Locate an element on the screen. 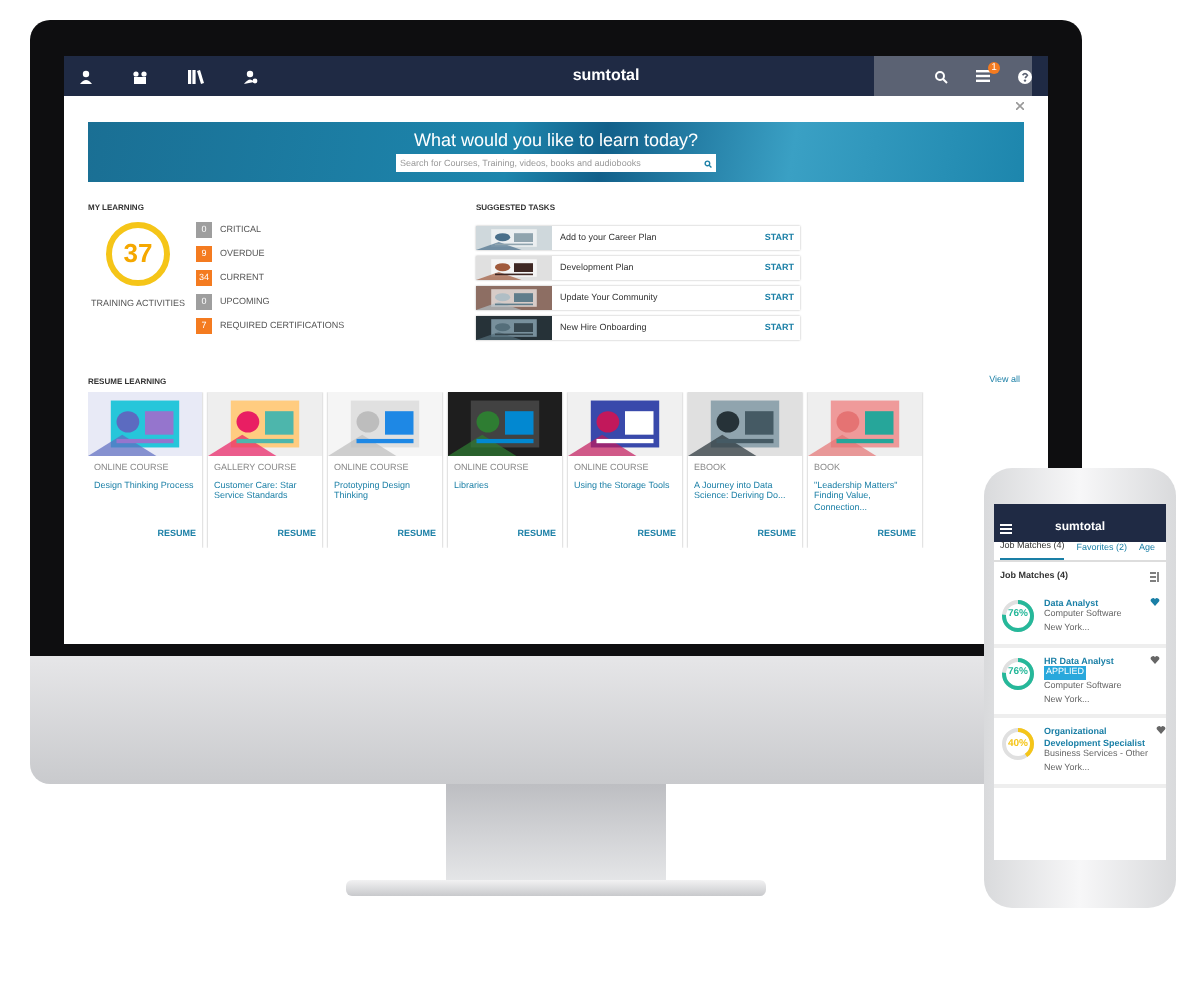  total-count: 37 is located at coordinates (138, 254).